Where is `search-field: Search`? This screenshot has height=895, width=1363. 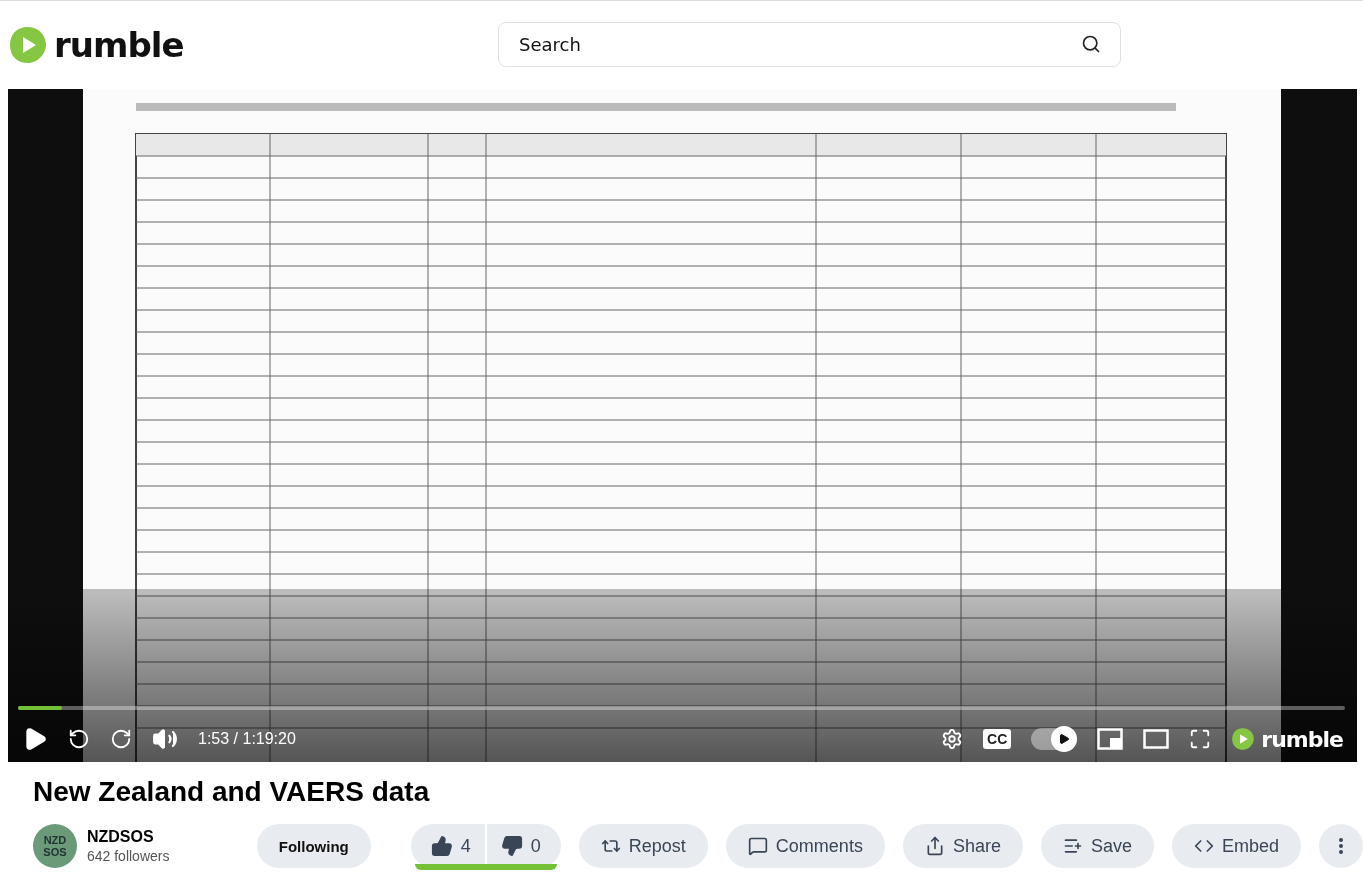
search-field: Search is located at coordinates (809, 44).